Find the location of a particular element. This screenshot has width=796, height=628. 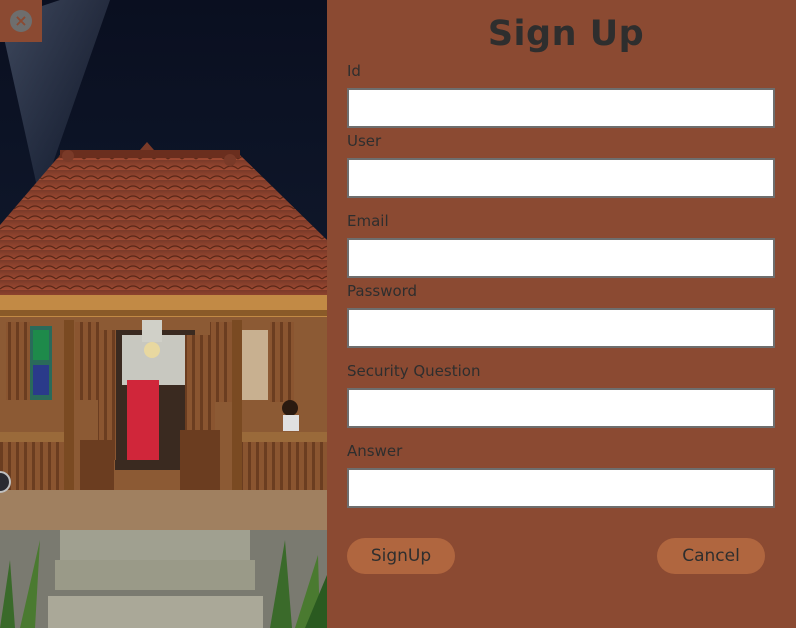

close-button: × is located at coordinates (21, 21).